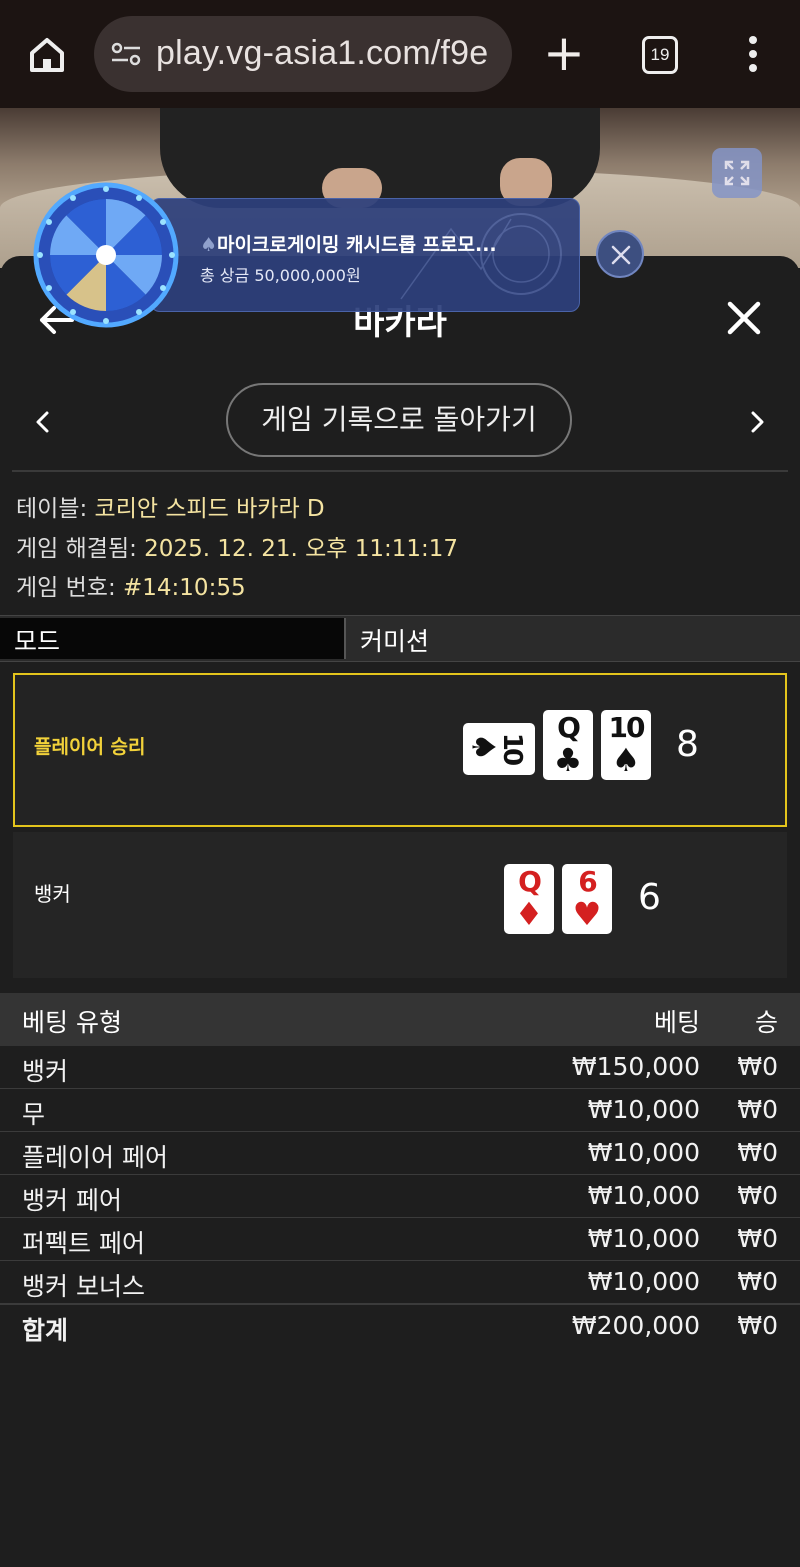 This screenshot has height=1567, width=800. I want to click on player-card-1-rank: 10, so click(512, 748).